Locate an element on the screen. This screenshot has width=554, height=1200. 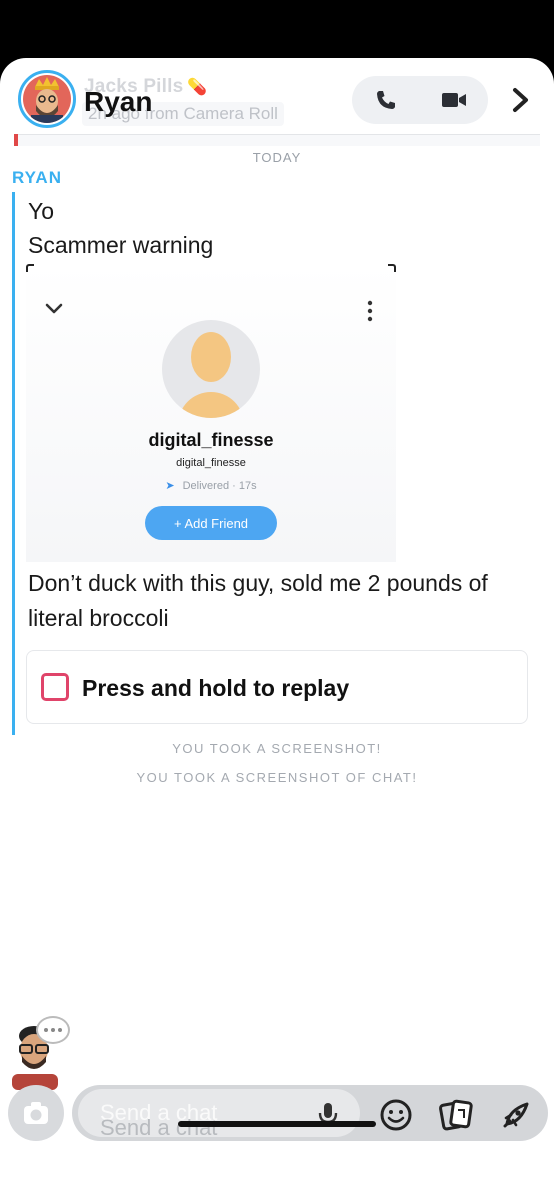
camera-icon is located at coordinates (36, 1113).